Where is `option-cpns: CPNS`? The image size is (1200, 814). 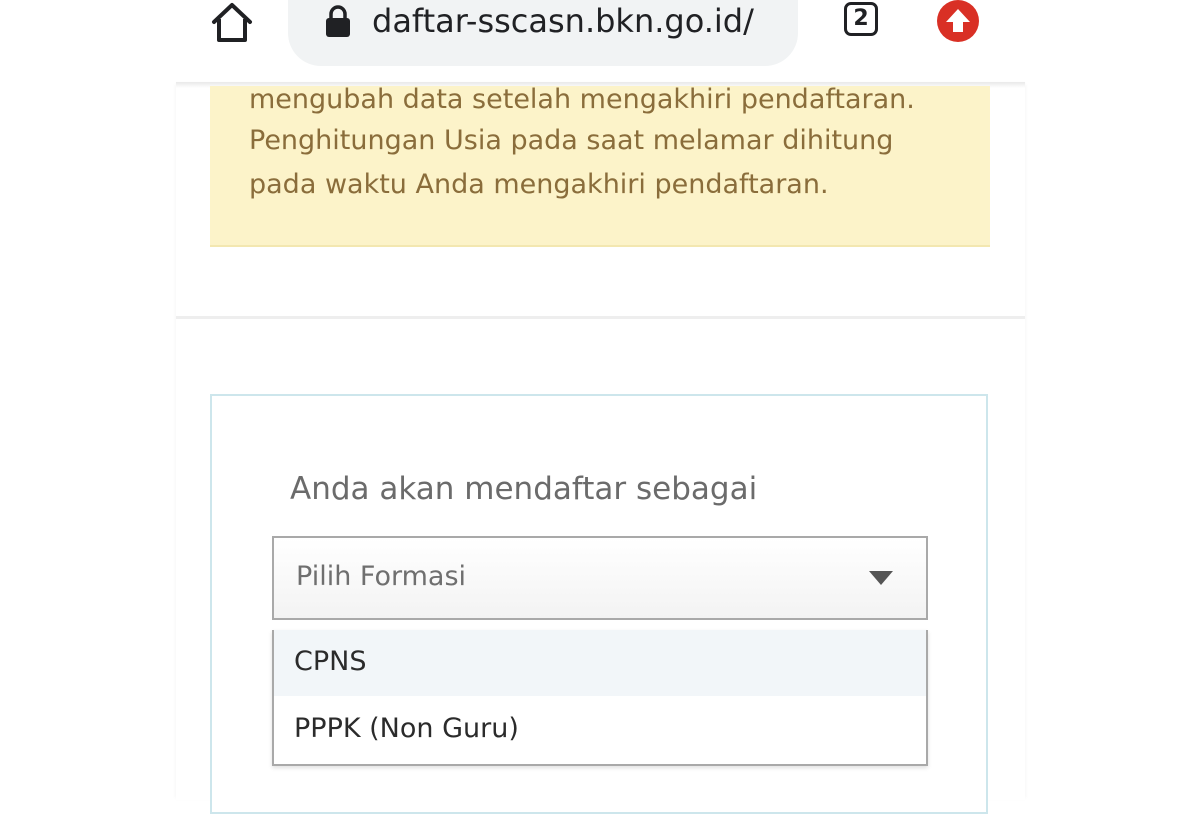 option-cpns: CPNS is located at coordinates (600, 663).